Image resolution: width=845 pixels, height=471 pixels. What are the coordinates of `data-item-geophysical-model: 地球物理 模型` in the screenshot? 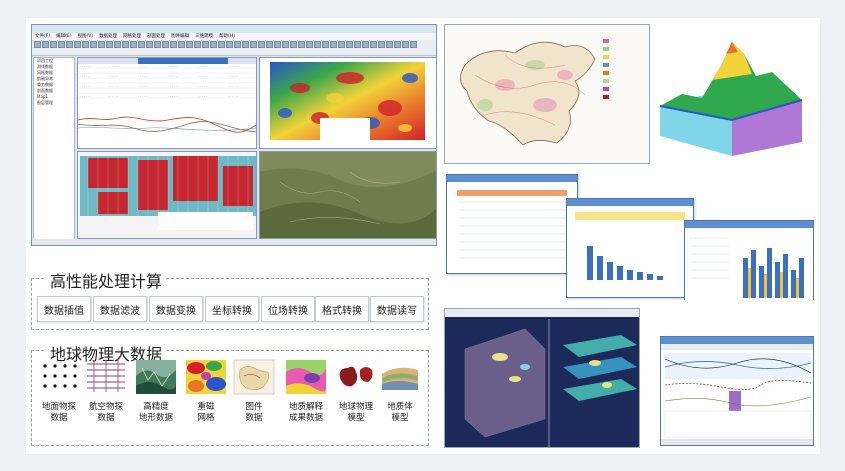 It's located at (356, 390).